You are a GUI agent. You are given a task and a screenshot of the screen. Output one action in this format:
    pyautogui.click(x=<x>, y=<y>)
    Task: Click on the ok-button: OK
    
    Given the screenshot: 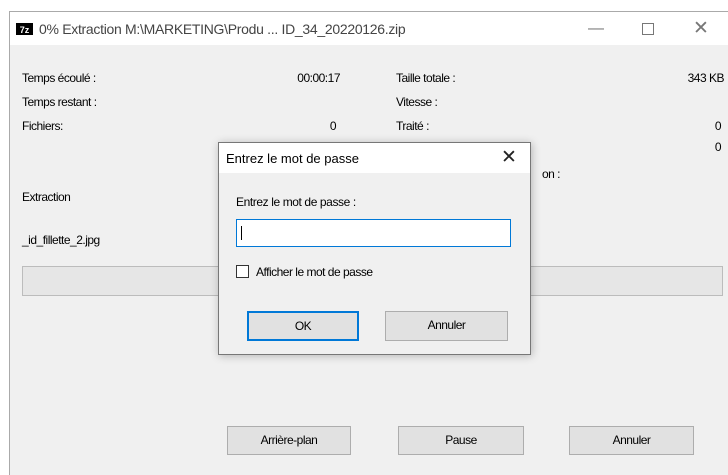 What is the action you would take?
    pyautogui.click(x=303, y=326)
    